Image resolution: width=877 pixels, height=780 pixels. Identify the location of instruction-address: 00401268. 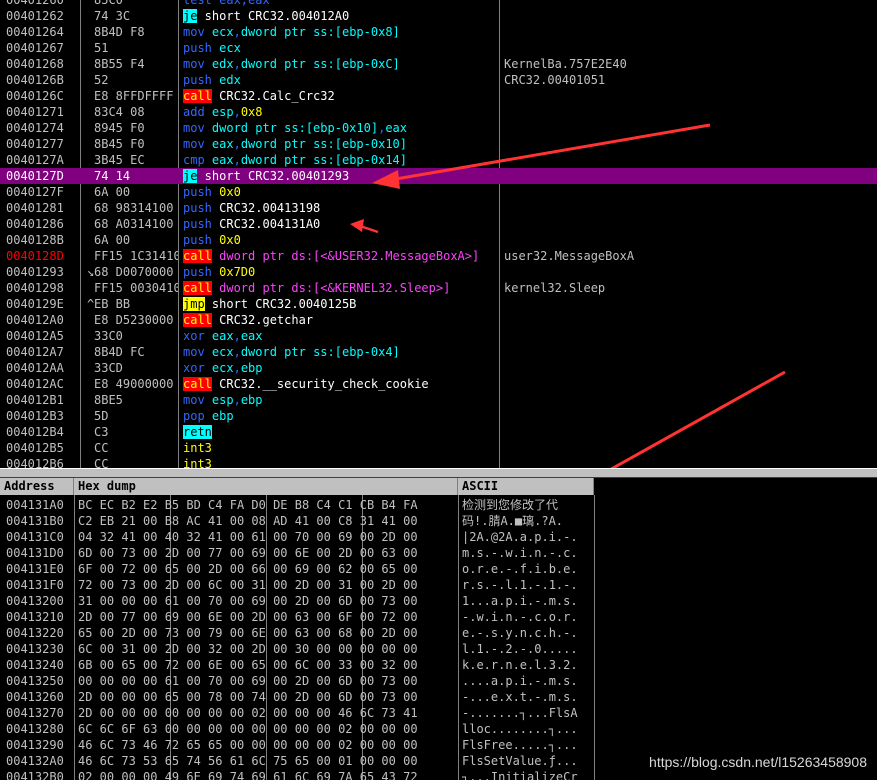
(35, 64).